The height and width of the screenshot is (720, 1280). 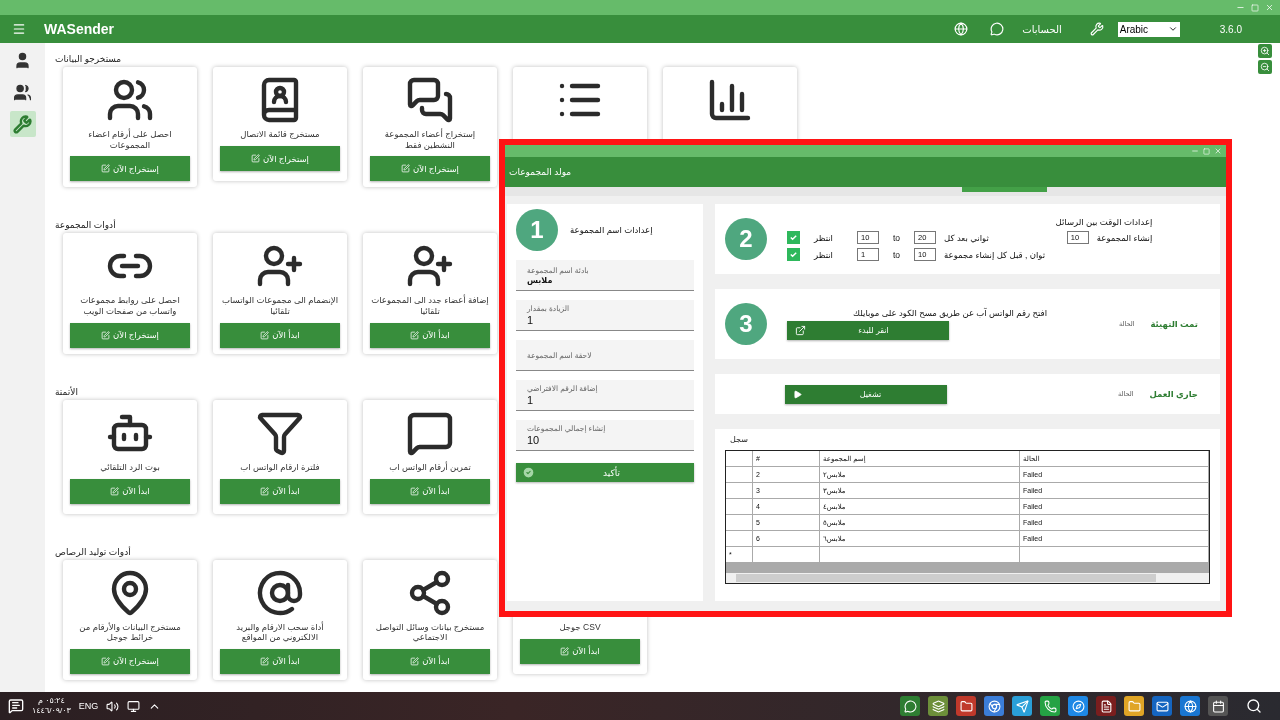 I want to click on start-button: انقر للبدء, so click(x=868, y=330).